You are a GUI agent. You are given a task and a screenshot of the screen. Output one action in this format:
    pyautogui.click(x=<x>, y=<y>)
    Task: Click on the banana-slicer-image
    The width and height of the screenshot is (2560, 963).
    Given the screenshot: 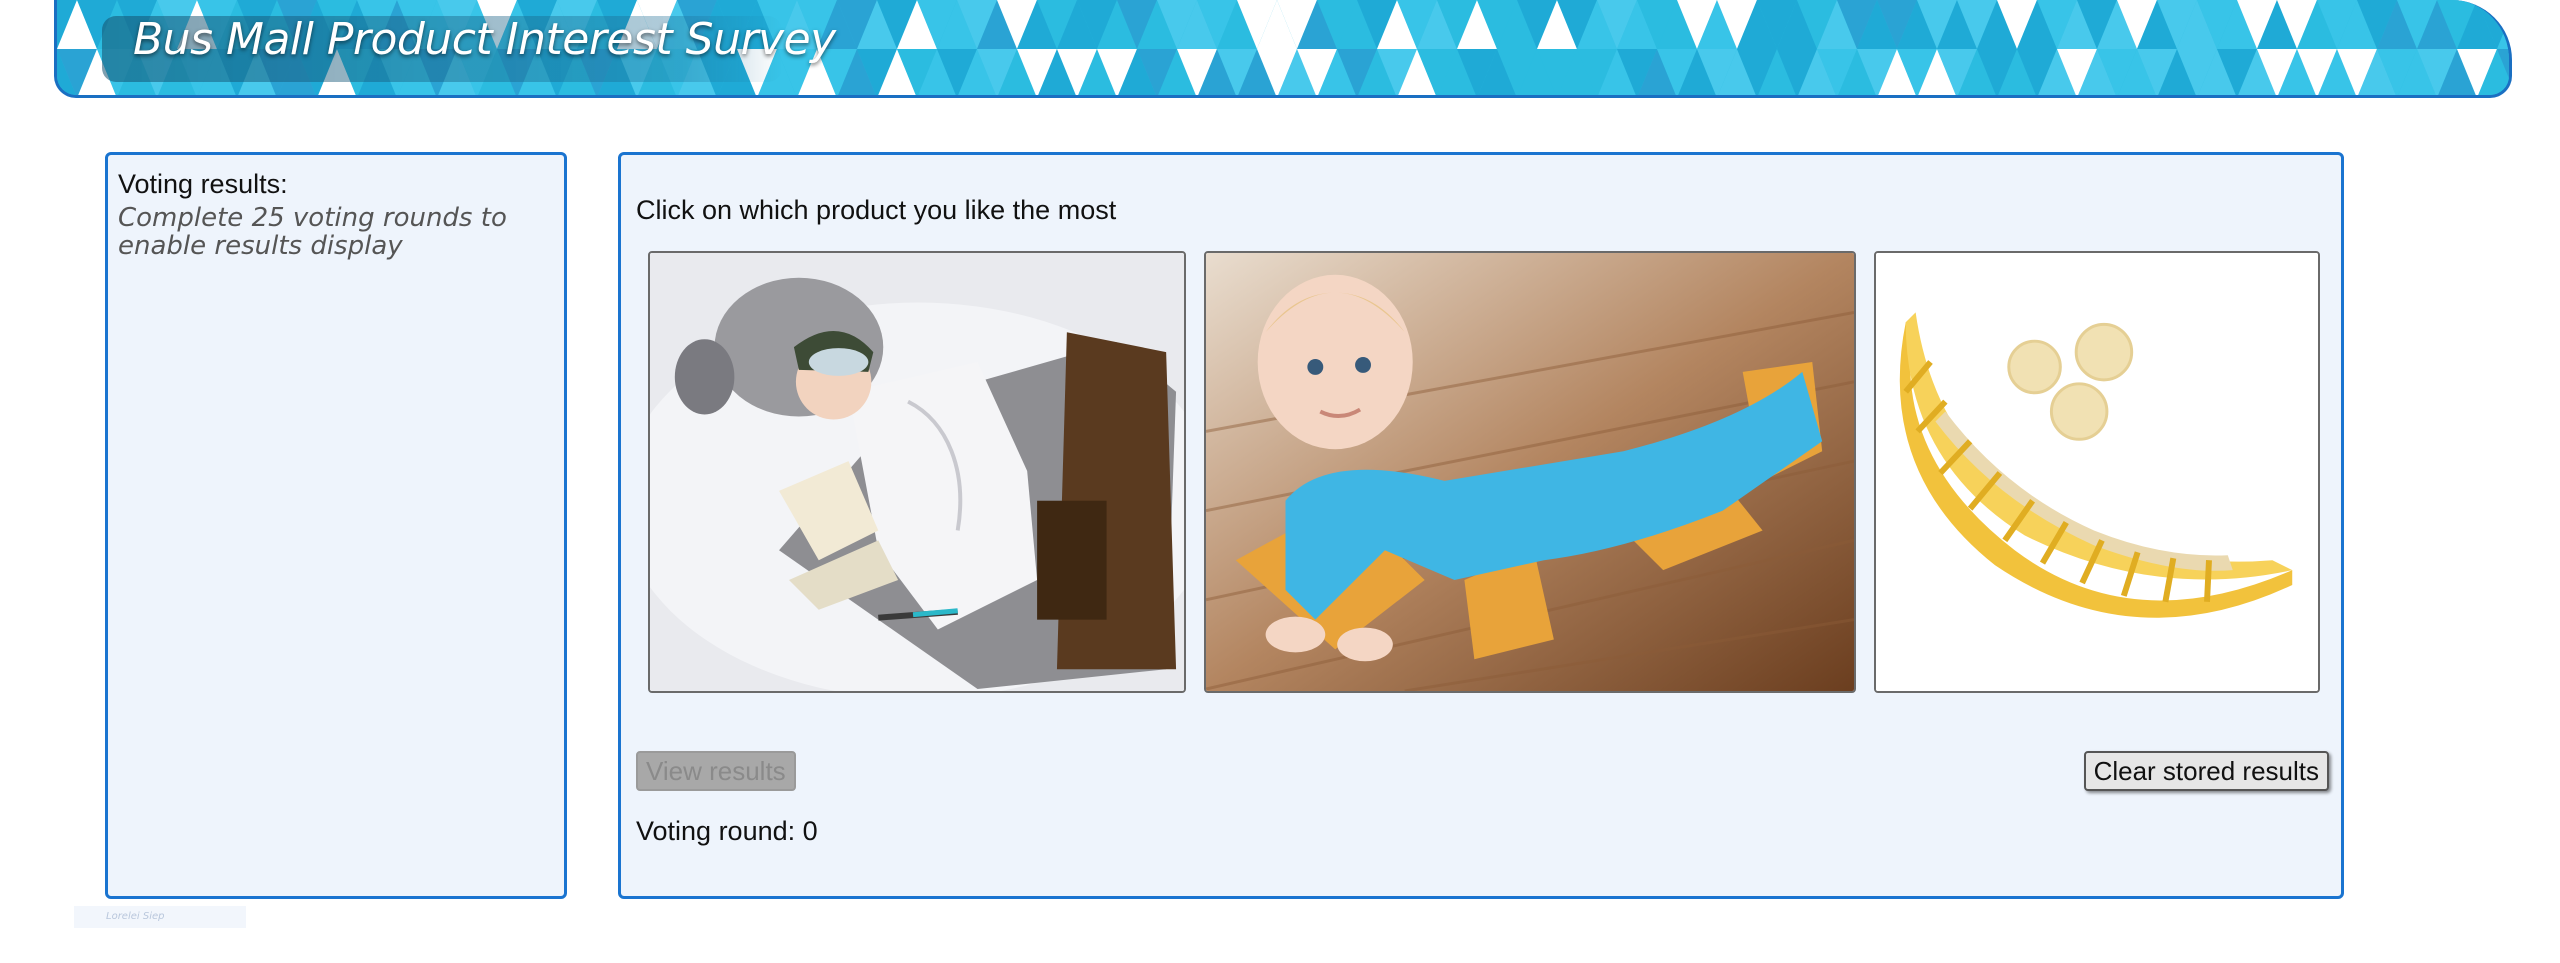 What is the action you would take?
    pyautogui.click(x=2097, y=472)
    